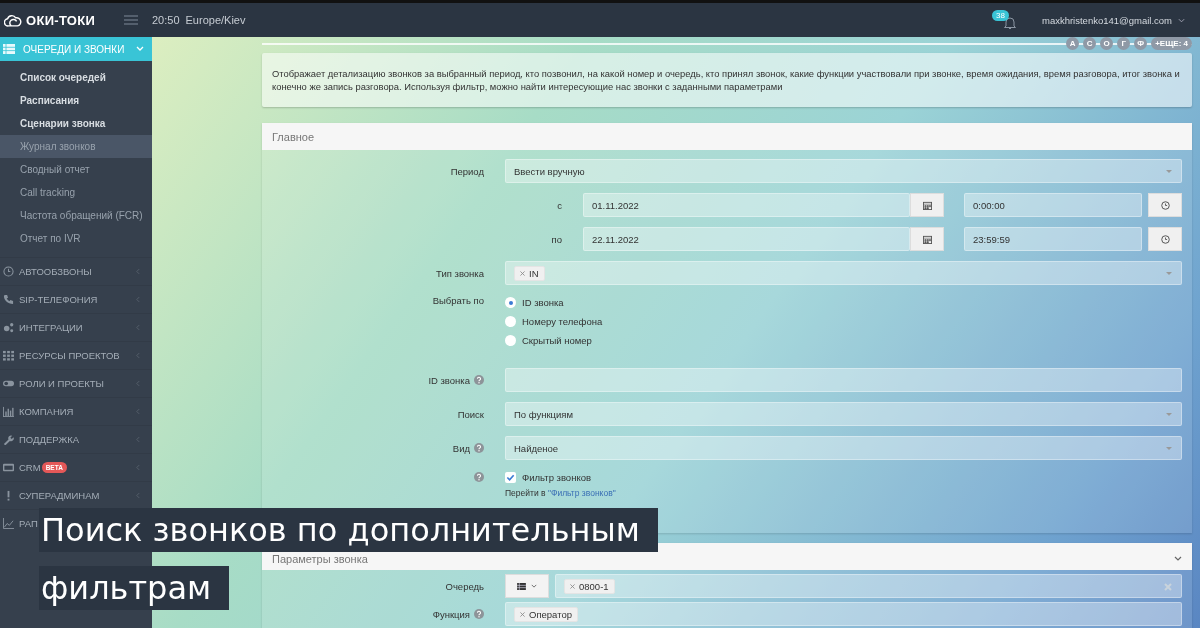  Describe the element at coordinates (843, 380) in the screenshot. I see `call-id-field` at that location.